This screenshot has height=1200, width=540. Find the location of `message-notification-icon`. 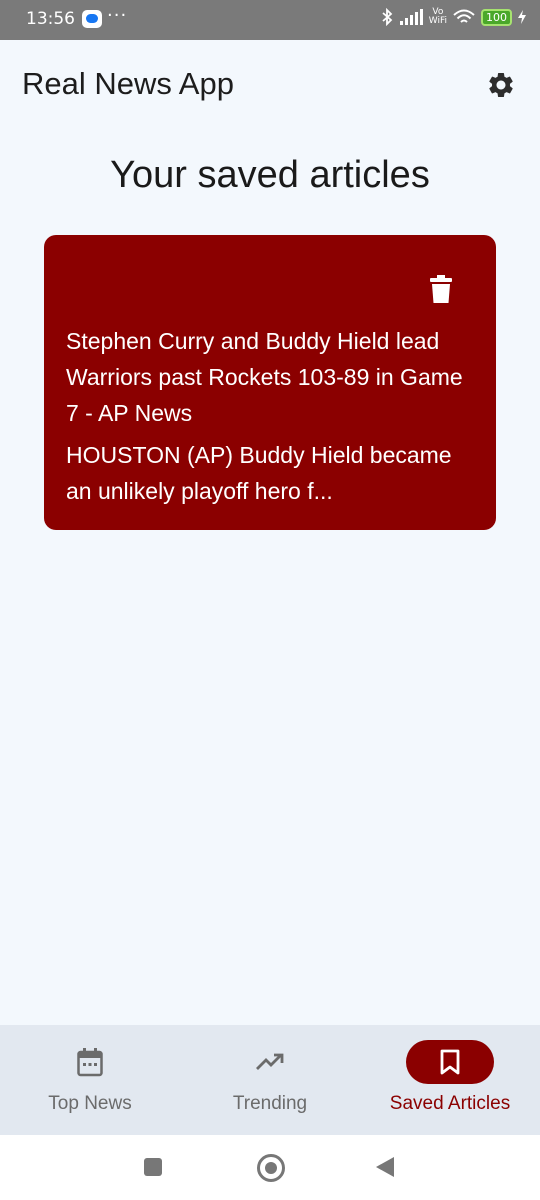

message-notification-icon is located at coordinates (92, 19).